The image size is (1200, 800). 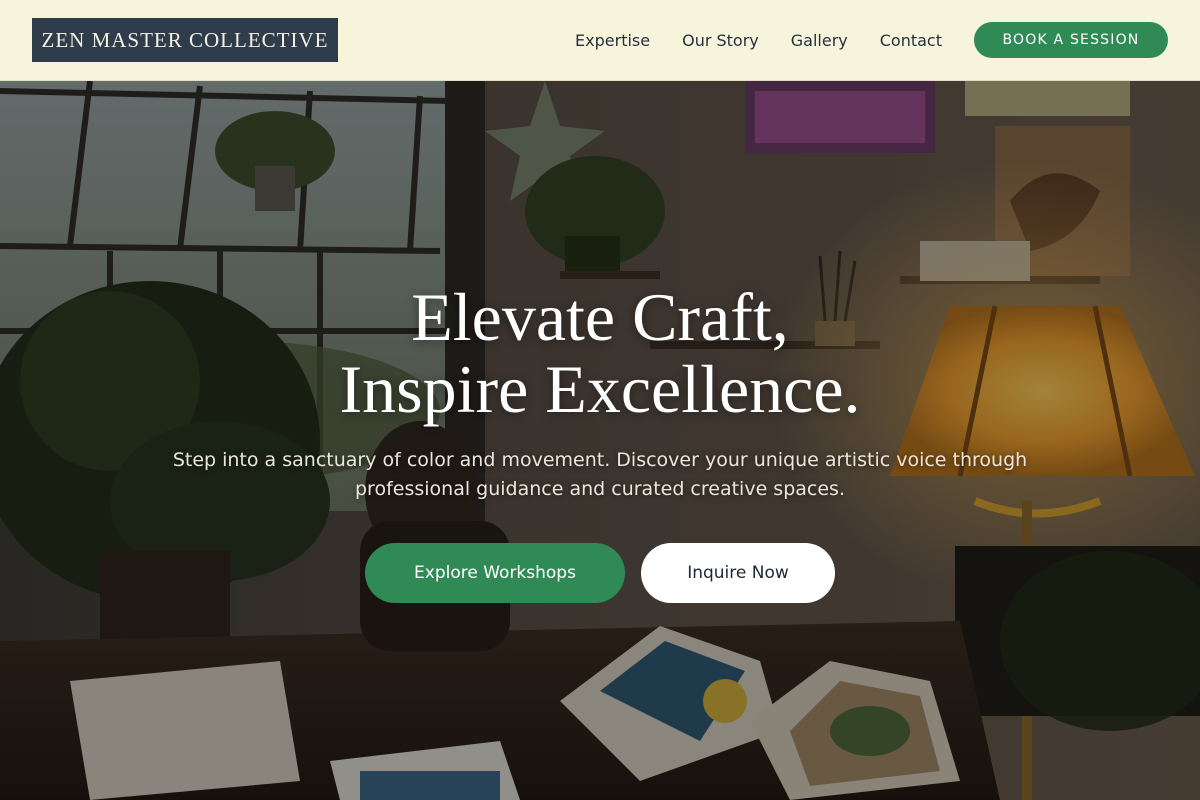 I want to click on nav-link-expertise: Expertise, so click(x=612, y=40).